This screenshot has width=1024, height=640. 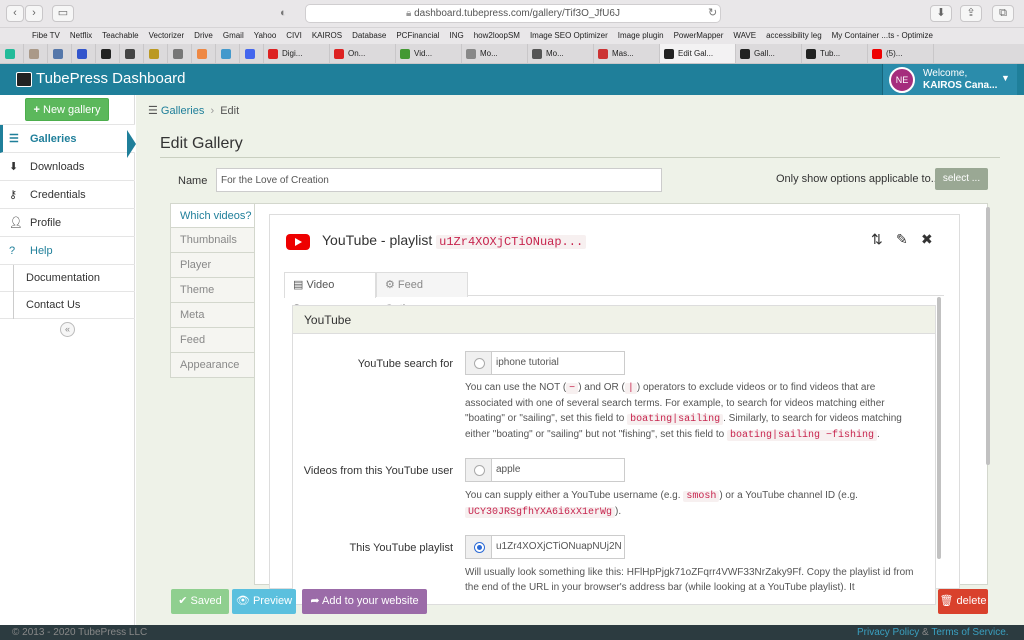 What do you see at coordinates (203, 36) in the screenshot?
I see `bookmark: Drive` at bounding box center [203, 36].